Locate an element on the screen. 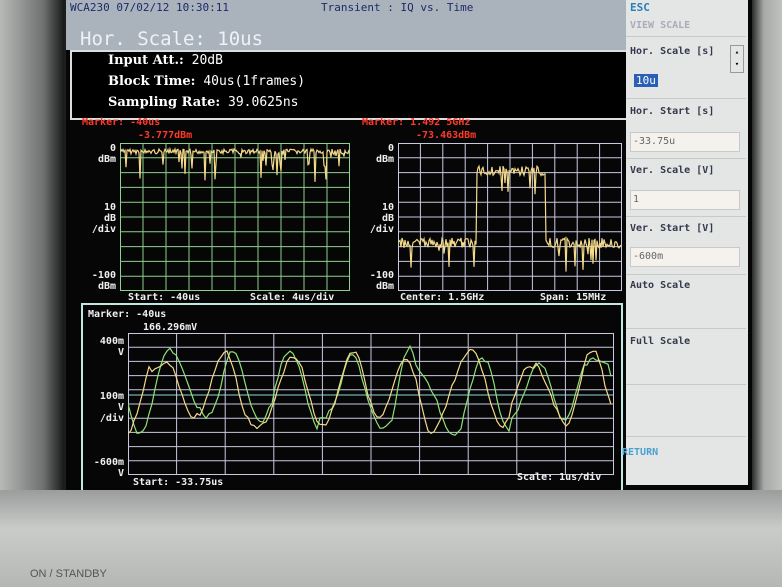 Image resolution: width=782 pixels, height=587 pixels. pt-marker-value: -3.777dBm is located at coordinates (165, 135).